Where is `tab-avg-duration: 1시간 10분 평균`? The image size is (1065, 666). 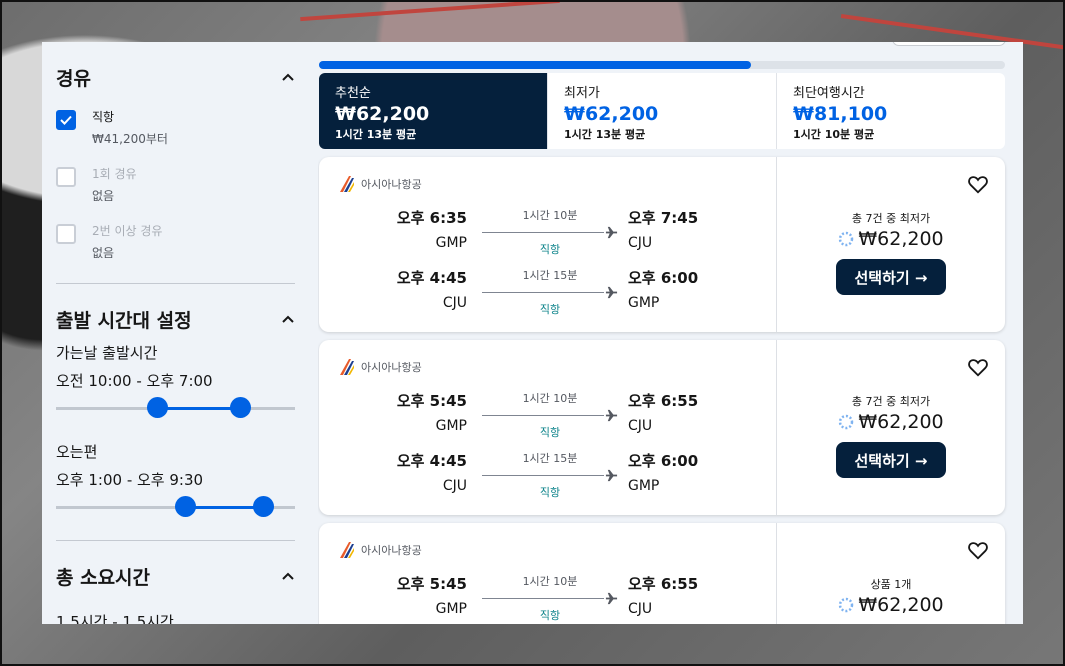
tab-avg-duration: 1시간 10분 평균 is located at coordinates (834, 134).